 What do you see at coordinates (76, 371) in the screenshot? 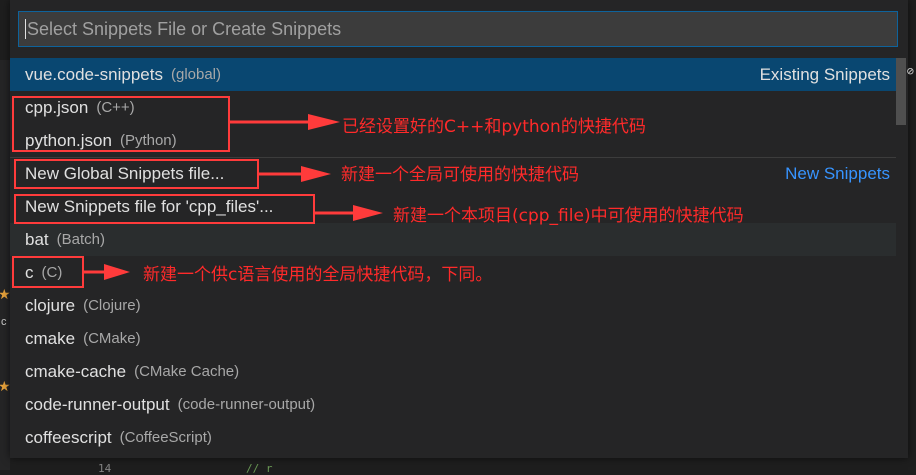
I see `item-label: cmake-cache` at bounding box center [76, 371].